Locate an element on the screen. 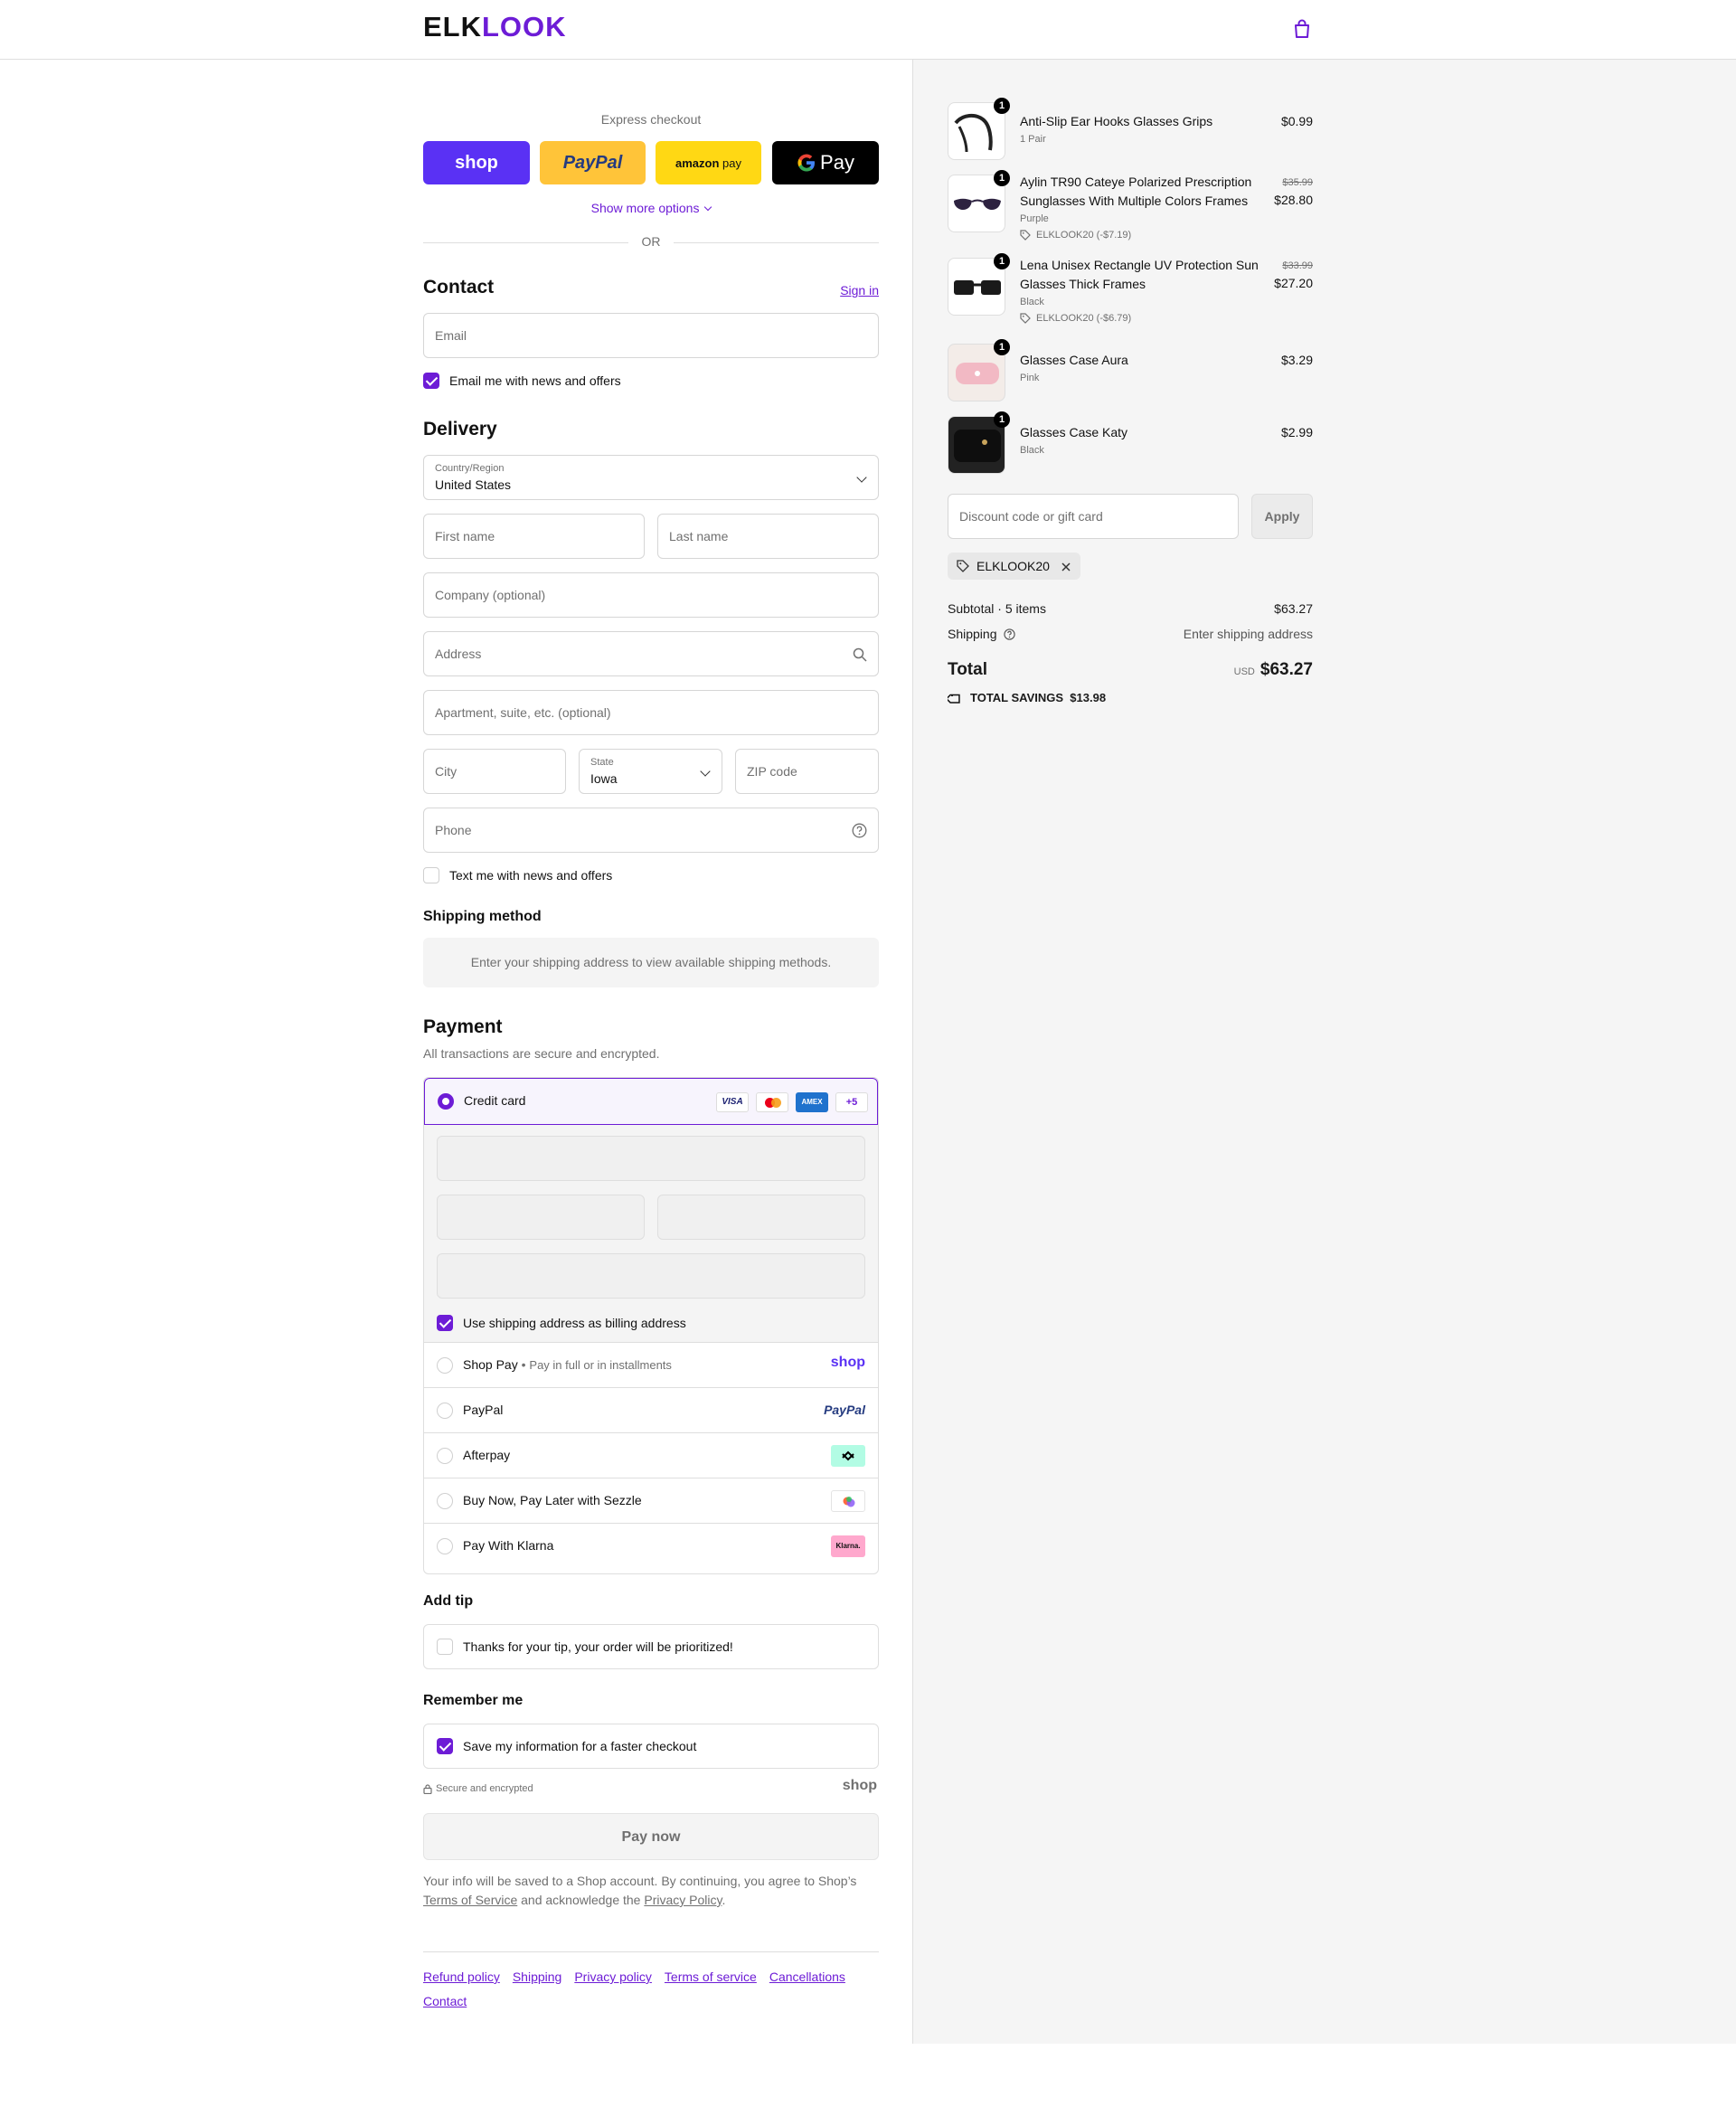 The width and height of the screenshot is (1736, 2116). privacy-policy-link: Privacy policy is located at coordinates (613, 1977).